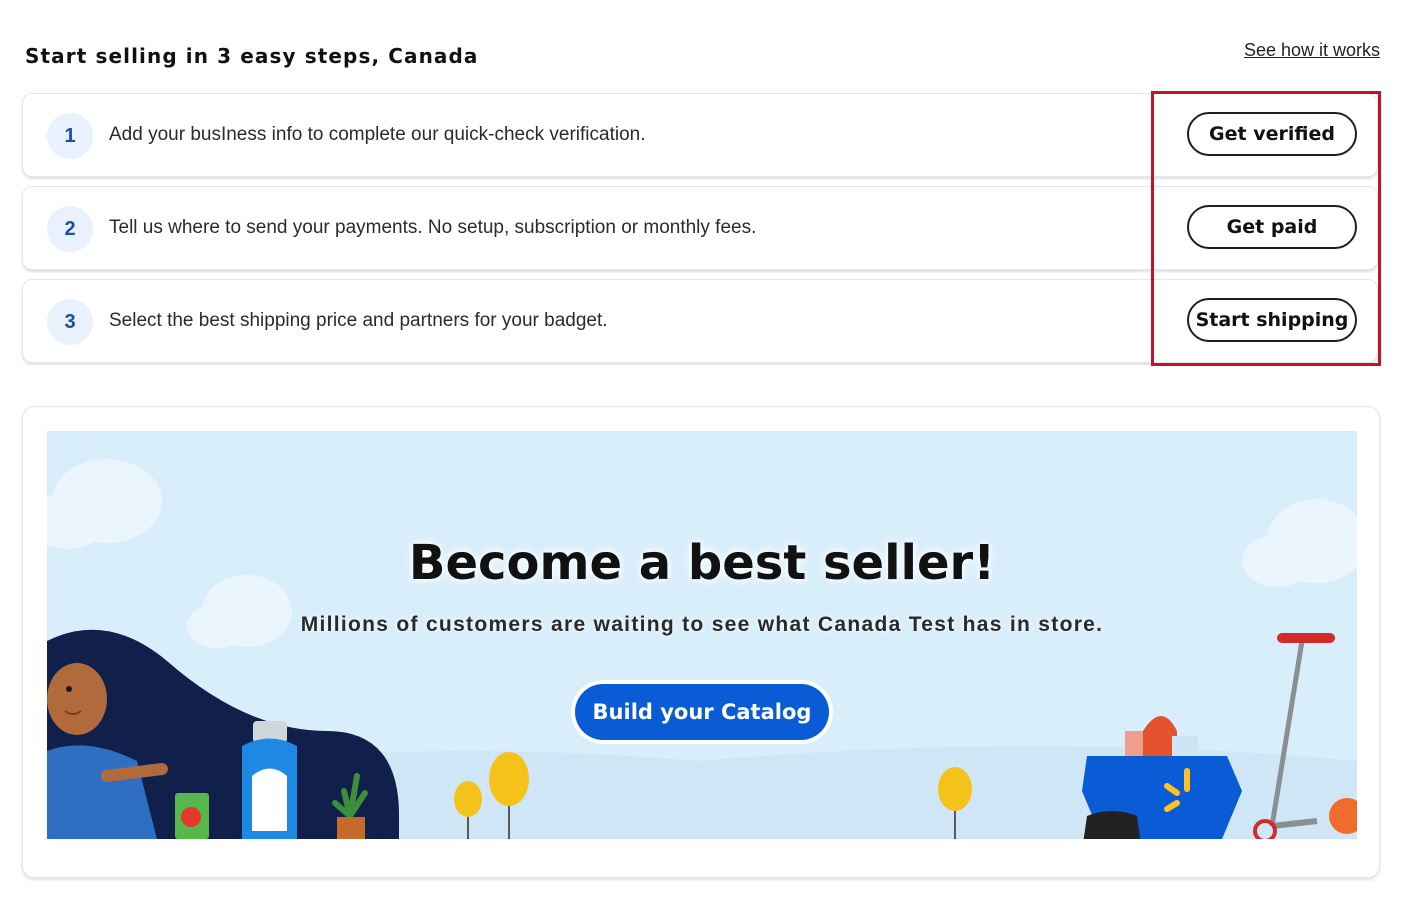 Image resolution: width=1406 pixels, height=899 pixels. What do you see at coordinates (1272, 227) in the screenshot?
I see `get-paid-button: Get paid` at bounding box center [1272, 227].